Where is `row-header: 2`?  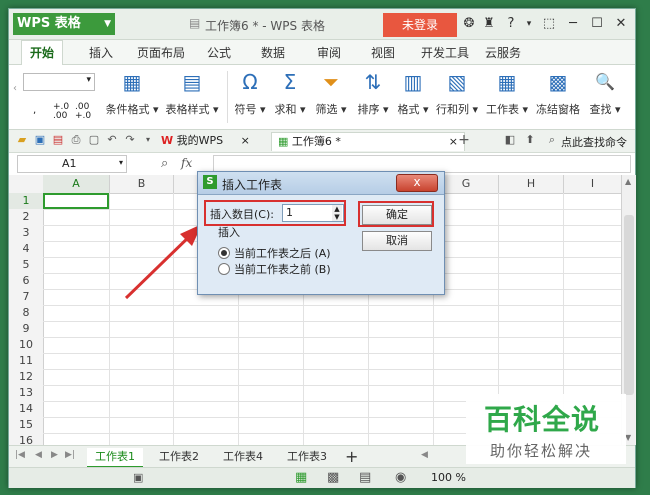
row-header: 2 is located at coordinates (26, 217).